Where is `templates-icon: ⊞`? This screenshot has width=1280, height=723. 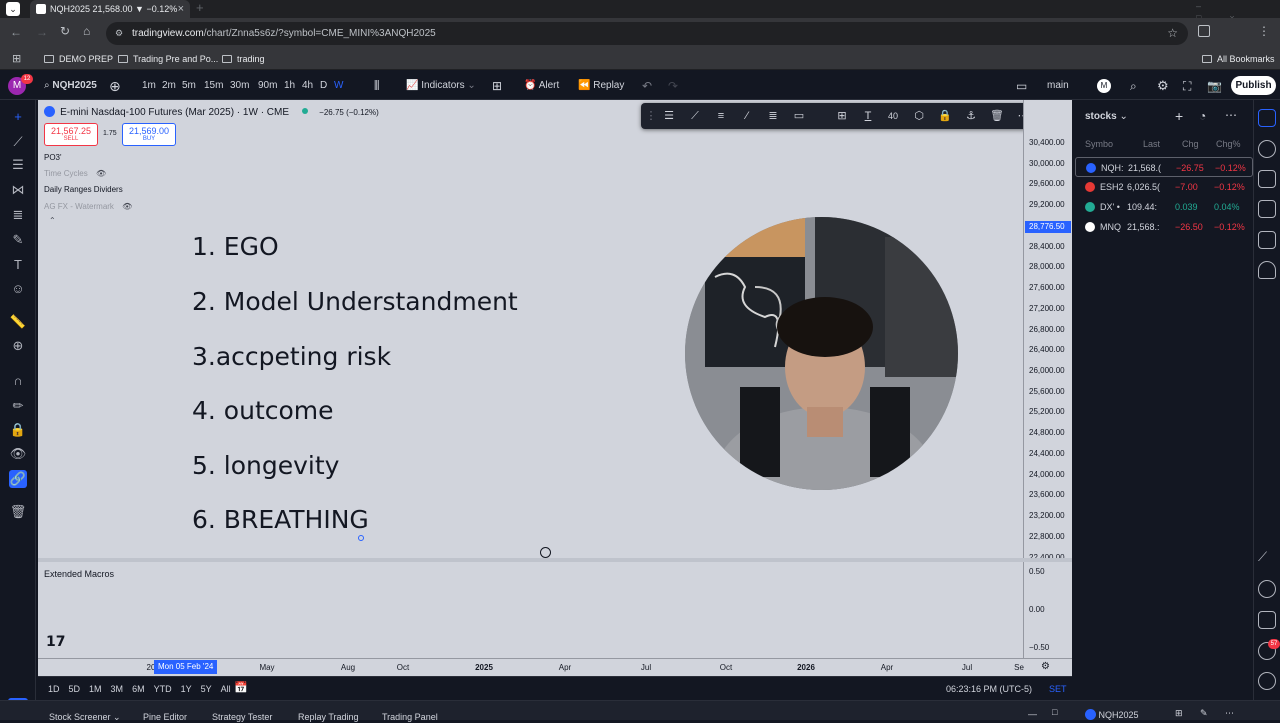
templates-icon: ⊞ is located at coordinates (497, 86).